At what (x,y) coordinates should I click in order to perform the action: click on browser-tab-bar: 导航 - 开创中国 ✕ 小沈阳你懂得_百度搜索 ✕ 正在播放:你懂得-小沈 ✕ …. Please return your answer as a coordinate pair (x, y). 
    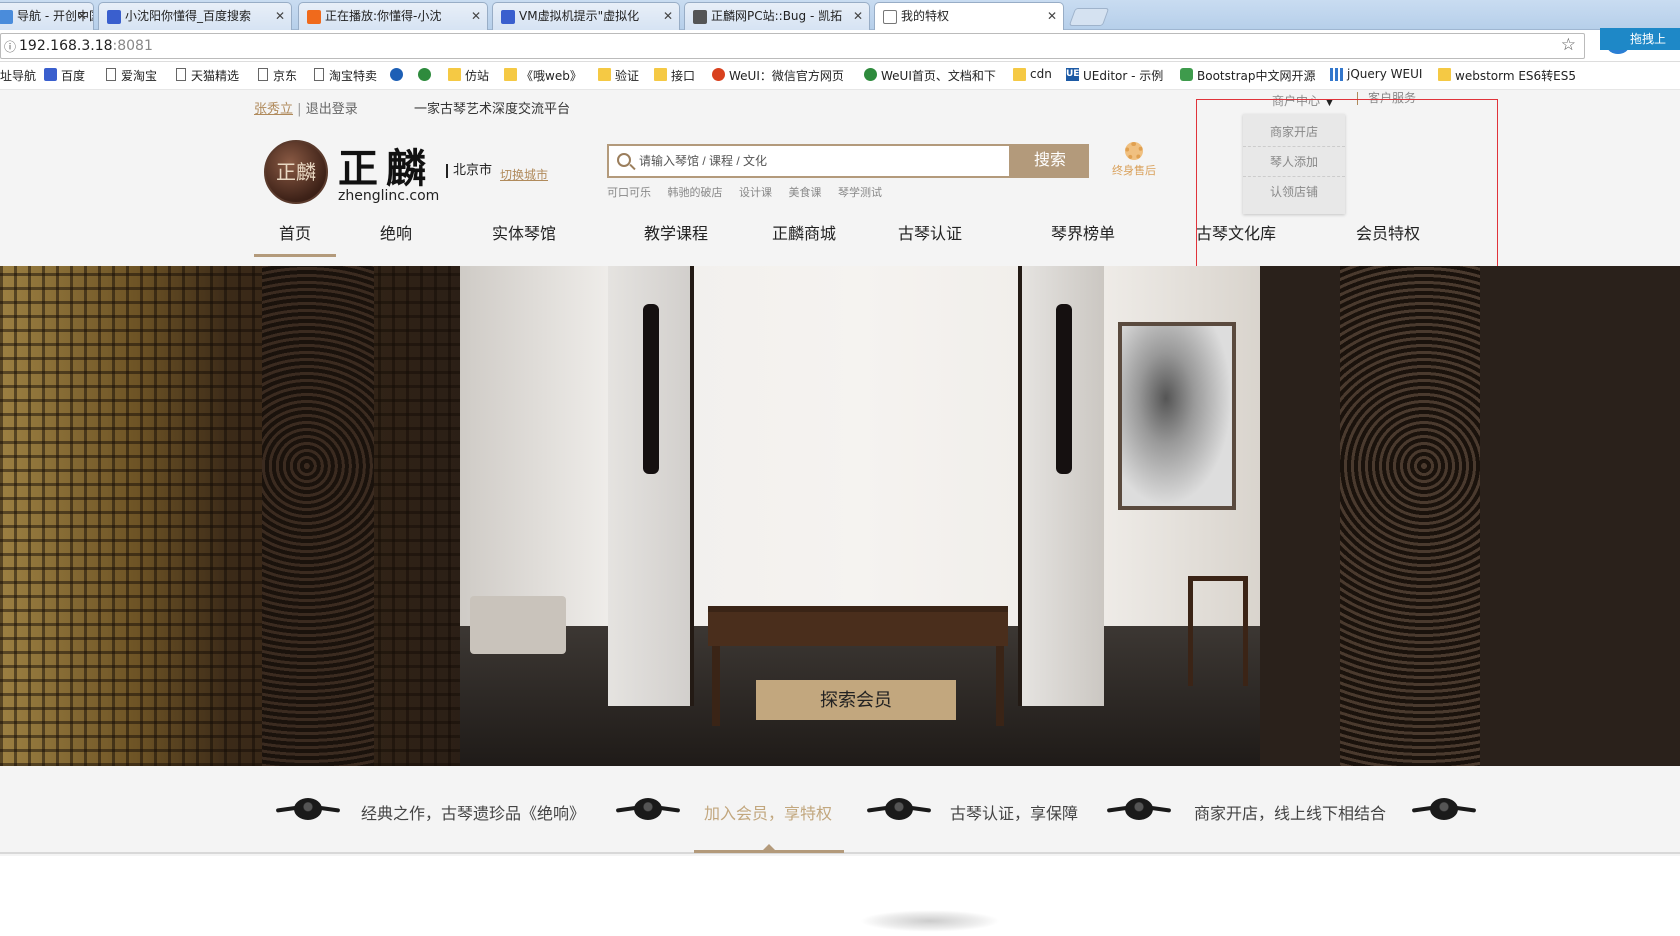
    Looking at the image, I should click on (840, 15).